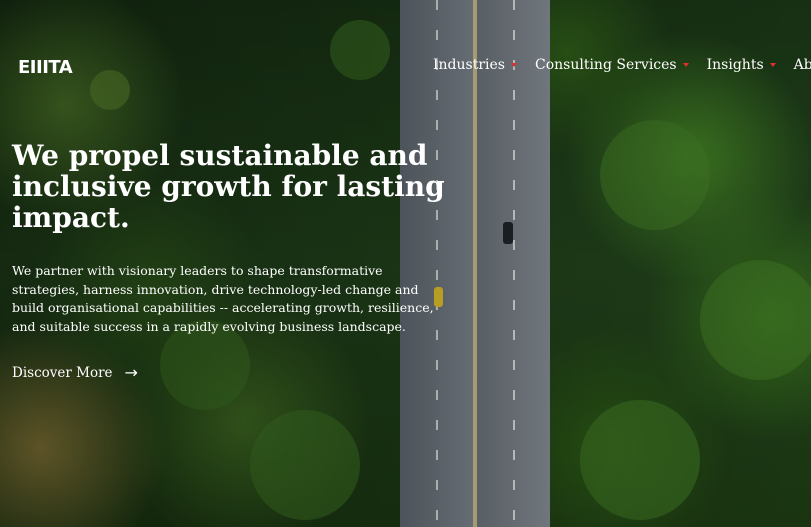  Describe the element at coordinates (469, 65) in the screenshot. I see `nav-item-label: Industries` at that location.